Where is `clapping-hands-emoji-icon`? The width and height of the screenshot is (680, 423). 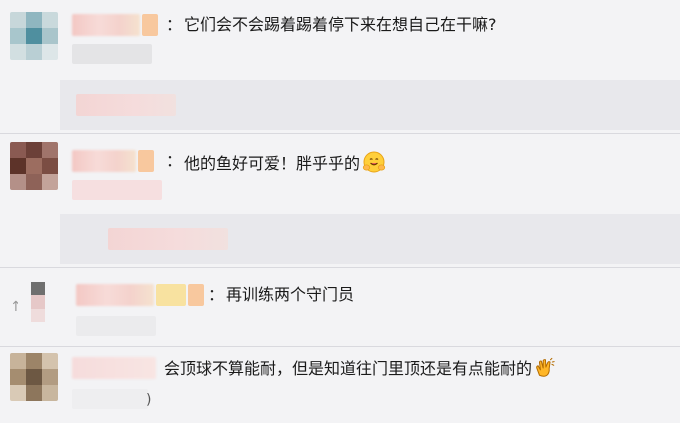 clapping-hands-emoji-icon is located at coordinates (545, 367).